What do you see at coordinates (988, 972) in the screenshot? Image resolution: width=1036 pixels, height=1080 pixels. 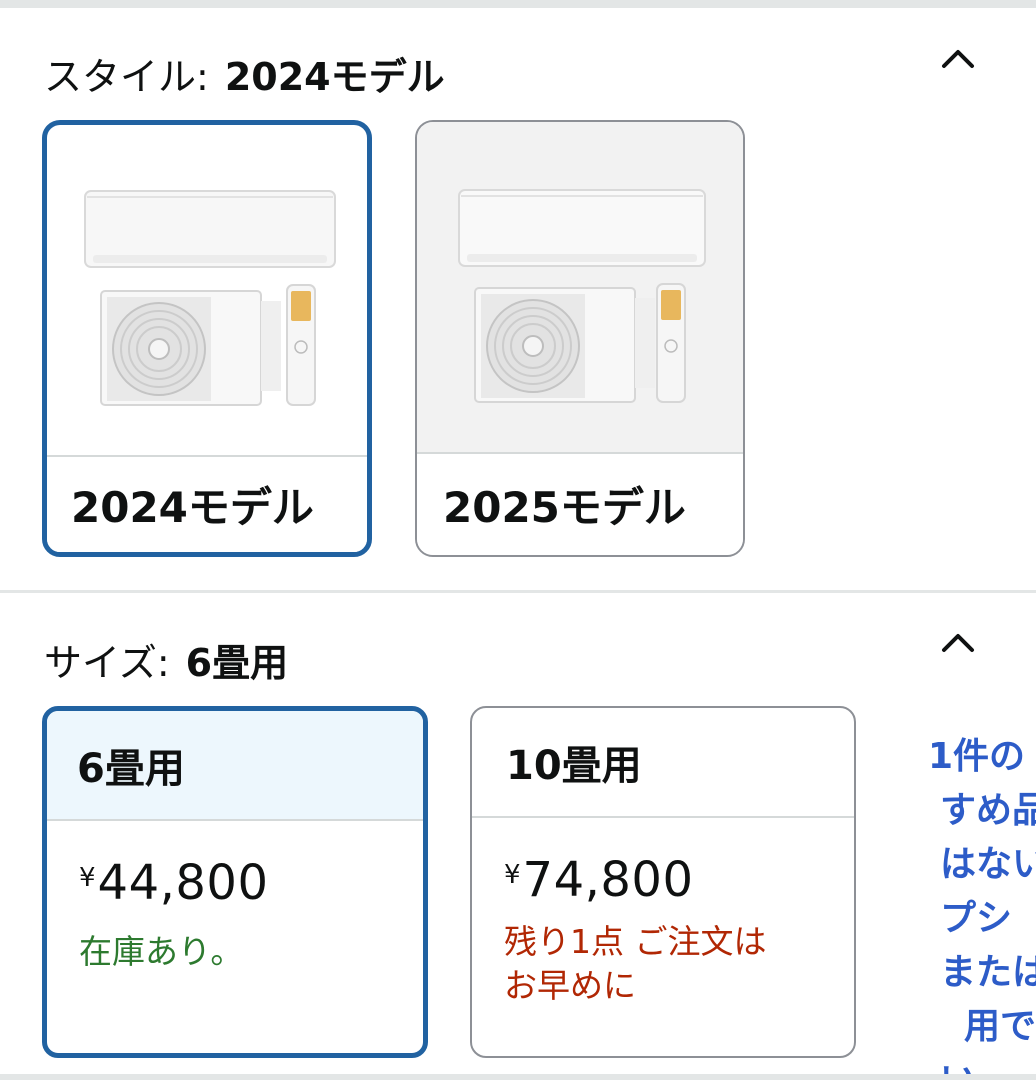 I see `note-line: または` at bounding box center [988, 972].